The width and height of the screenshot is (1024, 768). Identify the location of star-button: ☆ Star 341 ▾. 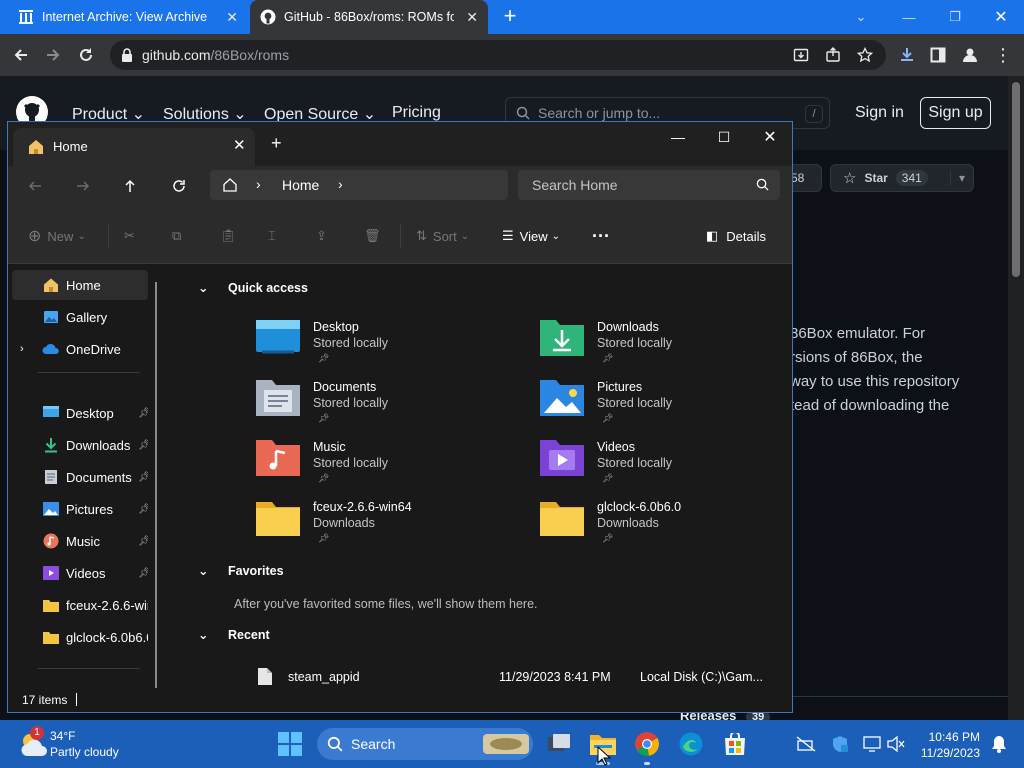
(902, 178).